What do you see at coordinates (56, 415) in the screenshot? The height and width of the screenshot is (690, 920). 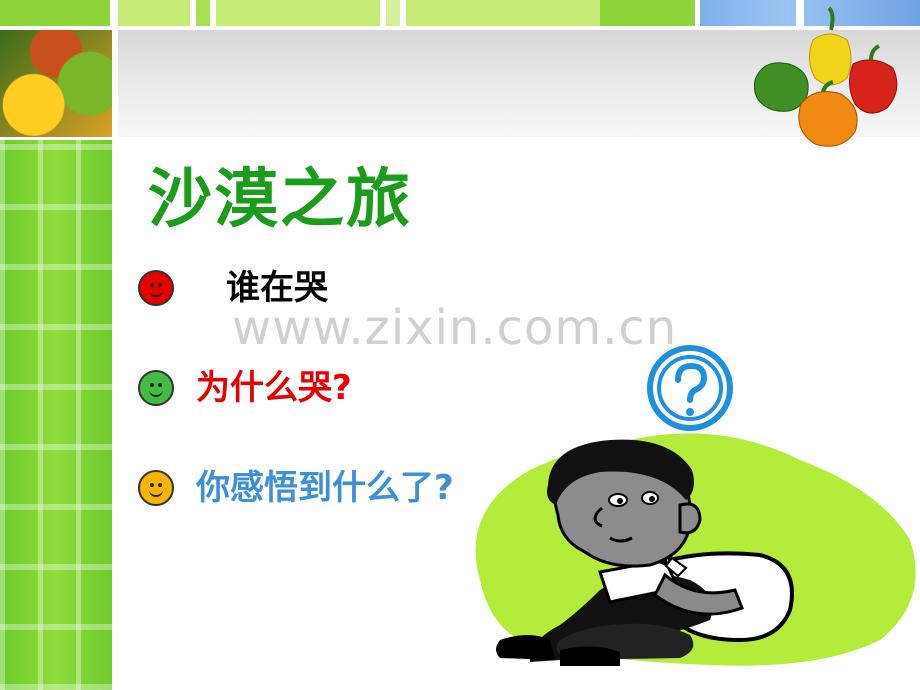 I see `left-plaid-sidebar` at bounding box center [56, 415].